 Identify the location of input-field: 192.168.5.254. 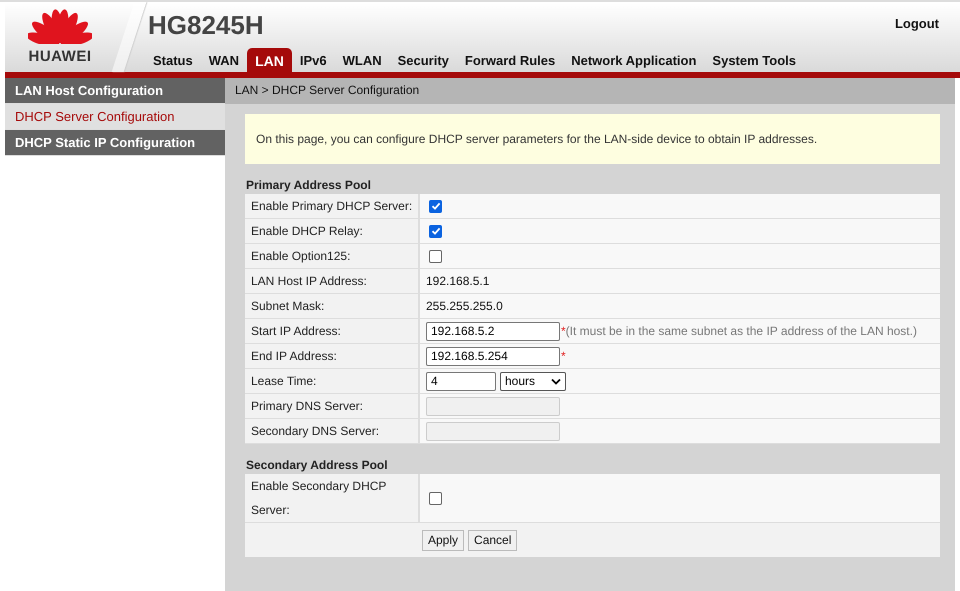
(493, 356).